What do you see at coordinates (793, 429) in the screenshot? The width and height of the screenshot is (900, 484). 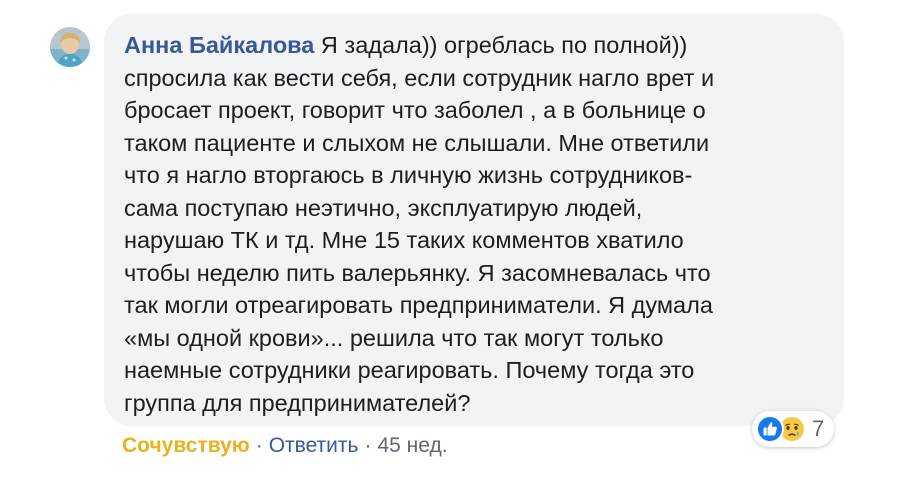 I see `reactions-summary: 7` at bounding box center [793, 429].